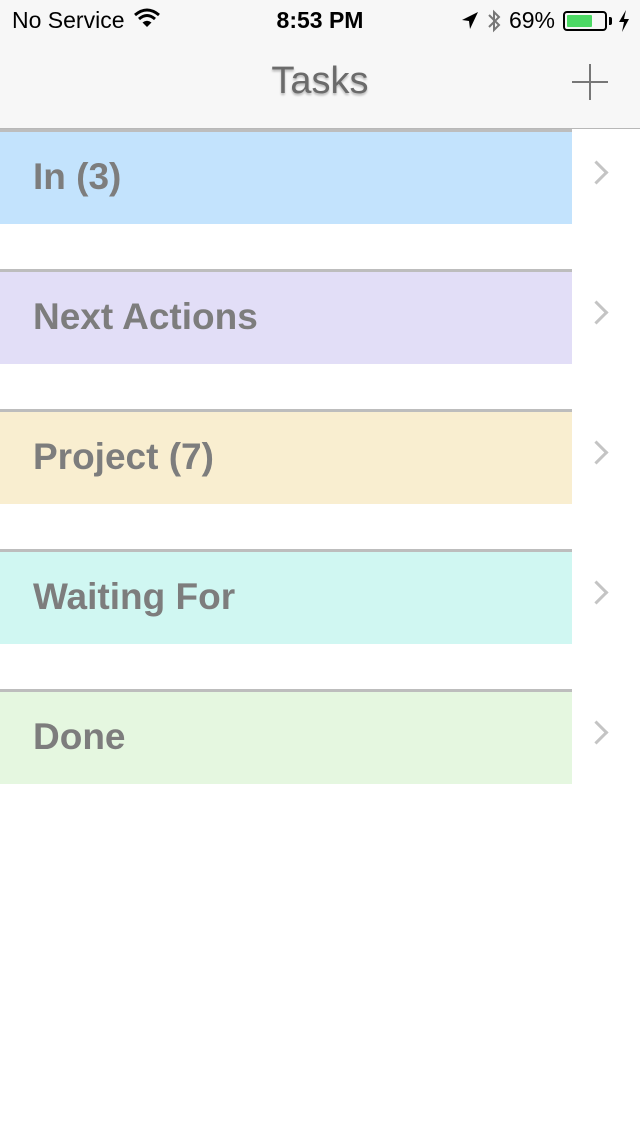  I want to click on battery-tip, so click(610, 20).